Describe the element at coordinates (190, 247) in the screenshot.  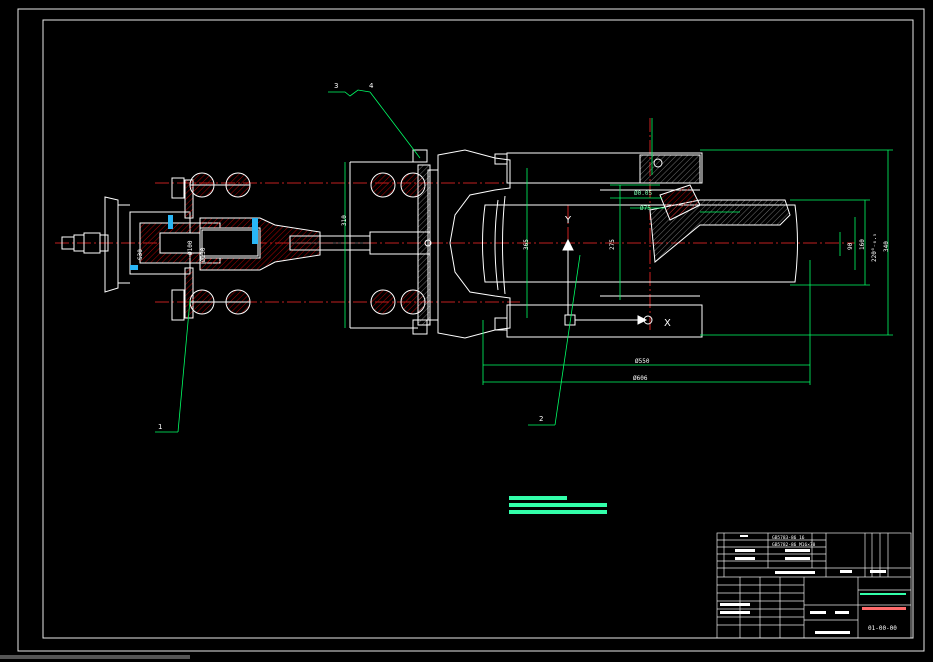
I see `dim-phi100: Ø100` at that location.